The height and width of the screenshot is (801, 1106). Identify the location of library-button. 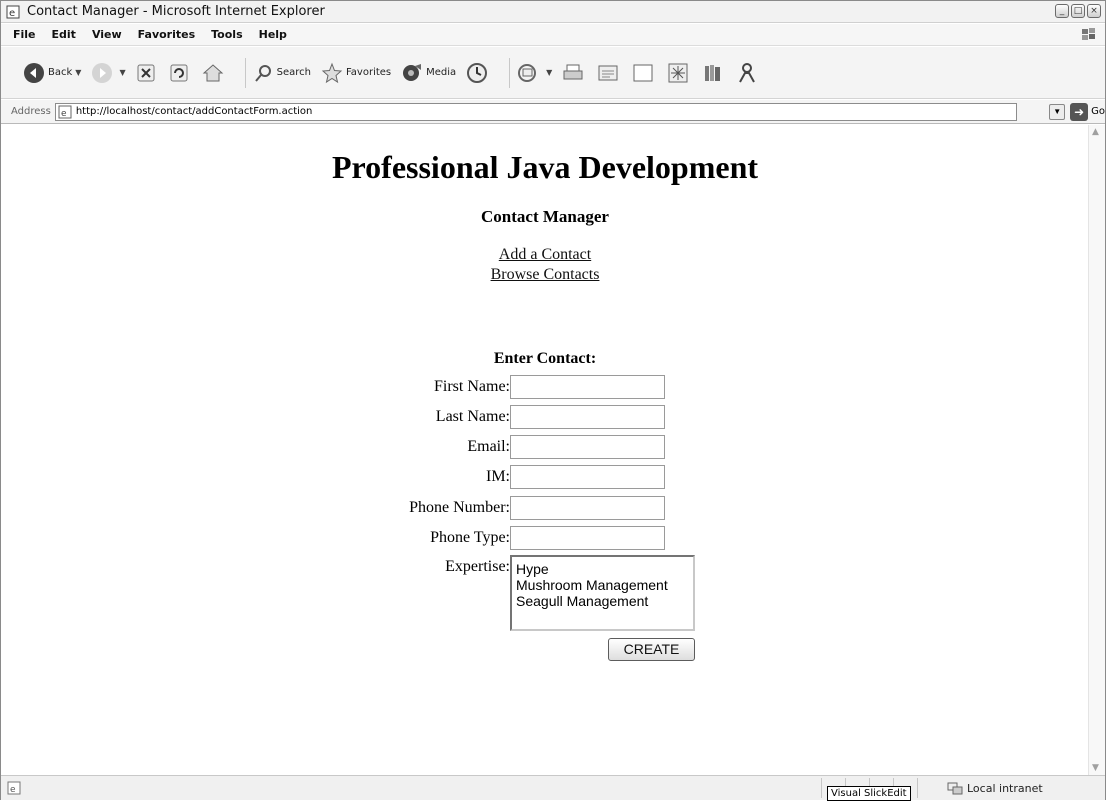
(714, 73).